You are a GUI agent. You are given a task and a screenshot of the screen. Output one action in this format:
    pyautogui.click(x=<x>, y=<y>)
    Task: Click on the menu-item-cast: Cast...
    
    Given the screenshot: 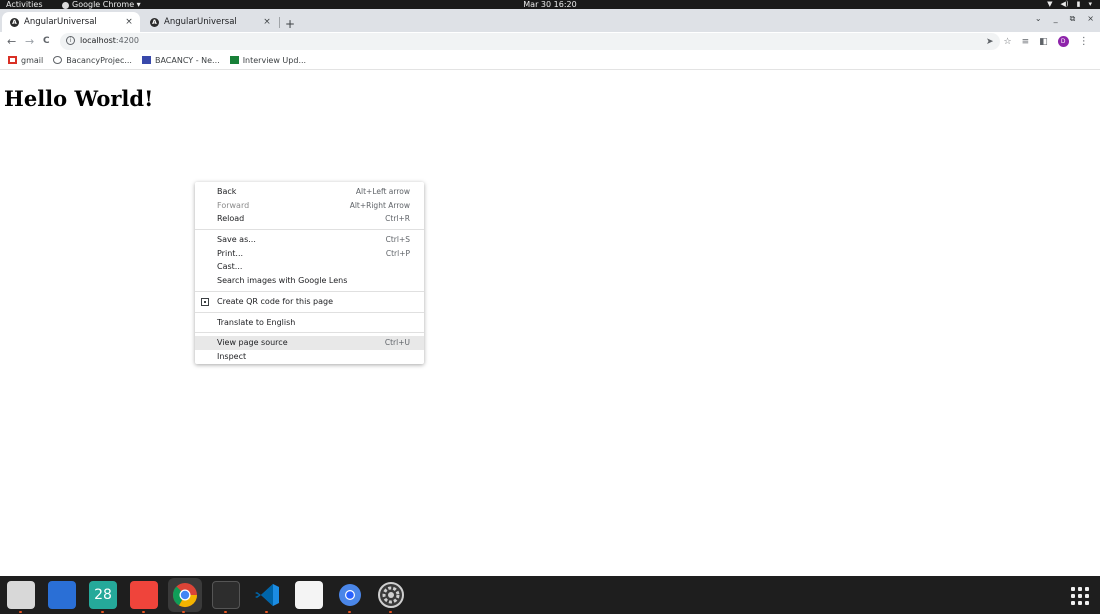 What is the action you would take?
    pyautogui.click(x=309, y=267)
    